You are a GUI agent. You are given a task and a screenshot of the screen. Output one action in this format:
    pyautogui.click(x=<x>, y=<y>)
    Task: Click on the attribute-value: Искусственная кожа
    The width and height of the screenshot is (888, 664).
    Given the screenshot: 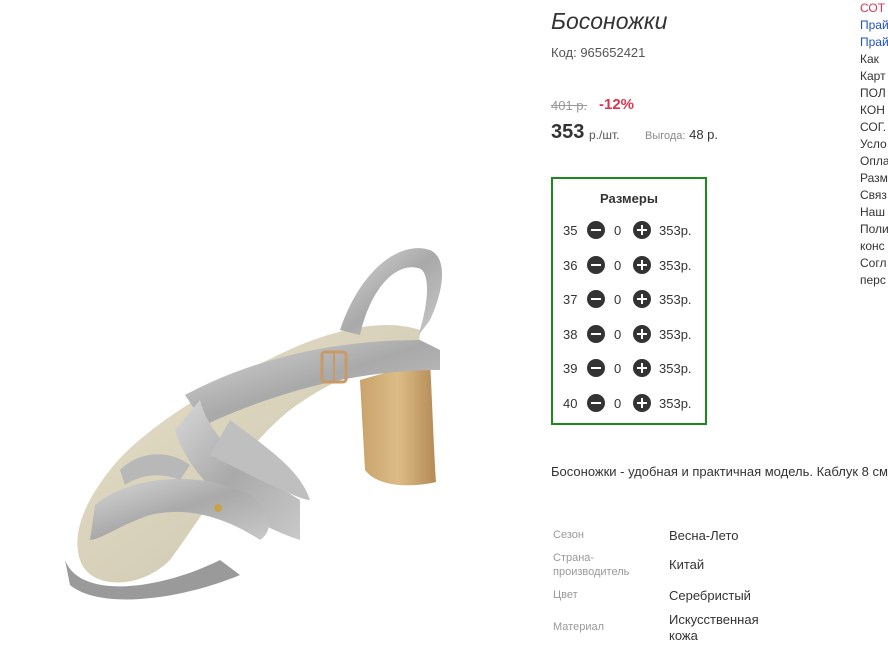 What is the action you would take?
    pyautogui.click(x=714, y=627)
    